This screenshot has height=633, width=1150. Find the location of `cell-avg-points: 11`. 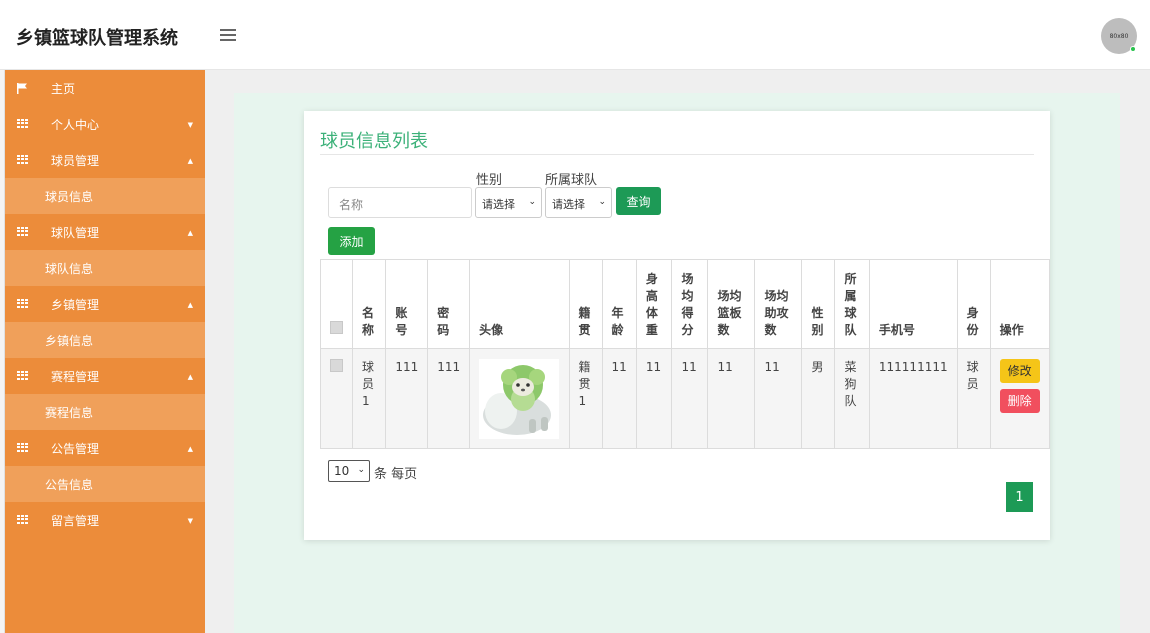

cell-avg-points: 11 is located at coordinates (690, 398).